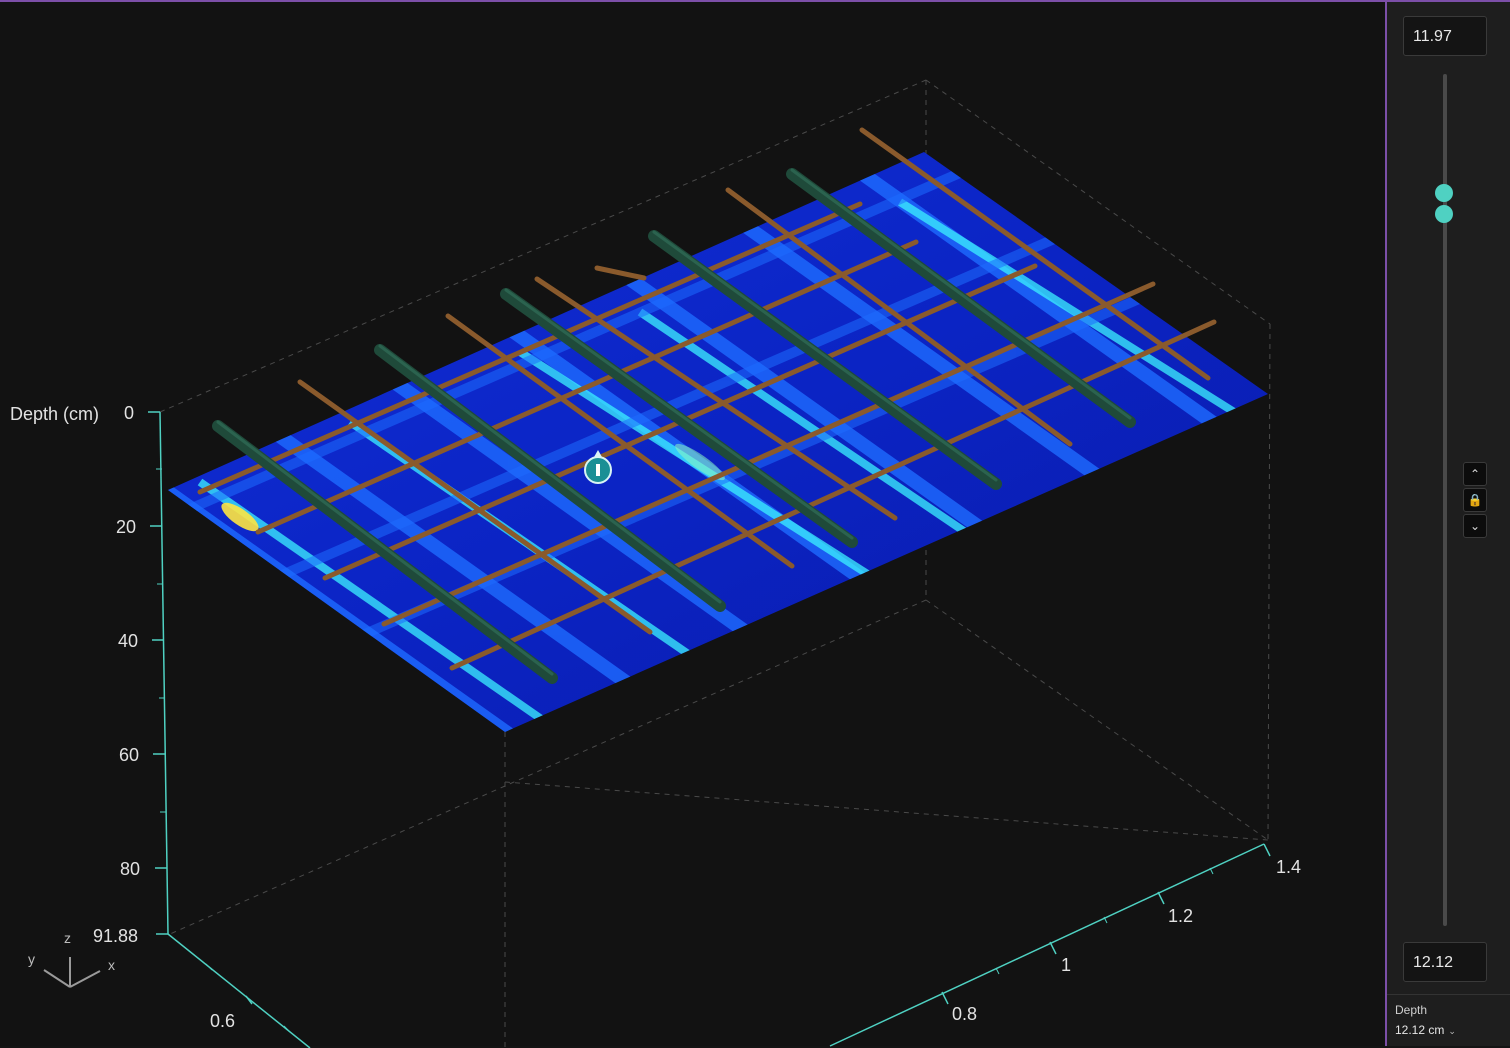  I want to click on x-tick-1: 1, so click(1066, 965).